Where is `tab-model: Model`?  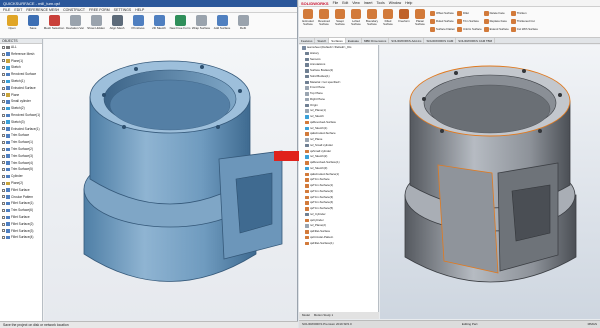
tab-model: Model is located at coordinates (306, 315).